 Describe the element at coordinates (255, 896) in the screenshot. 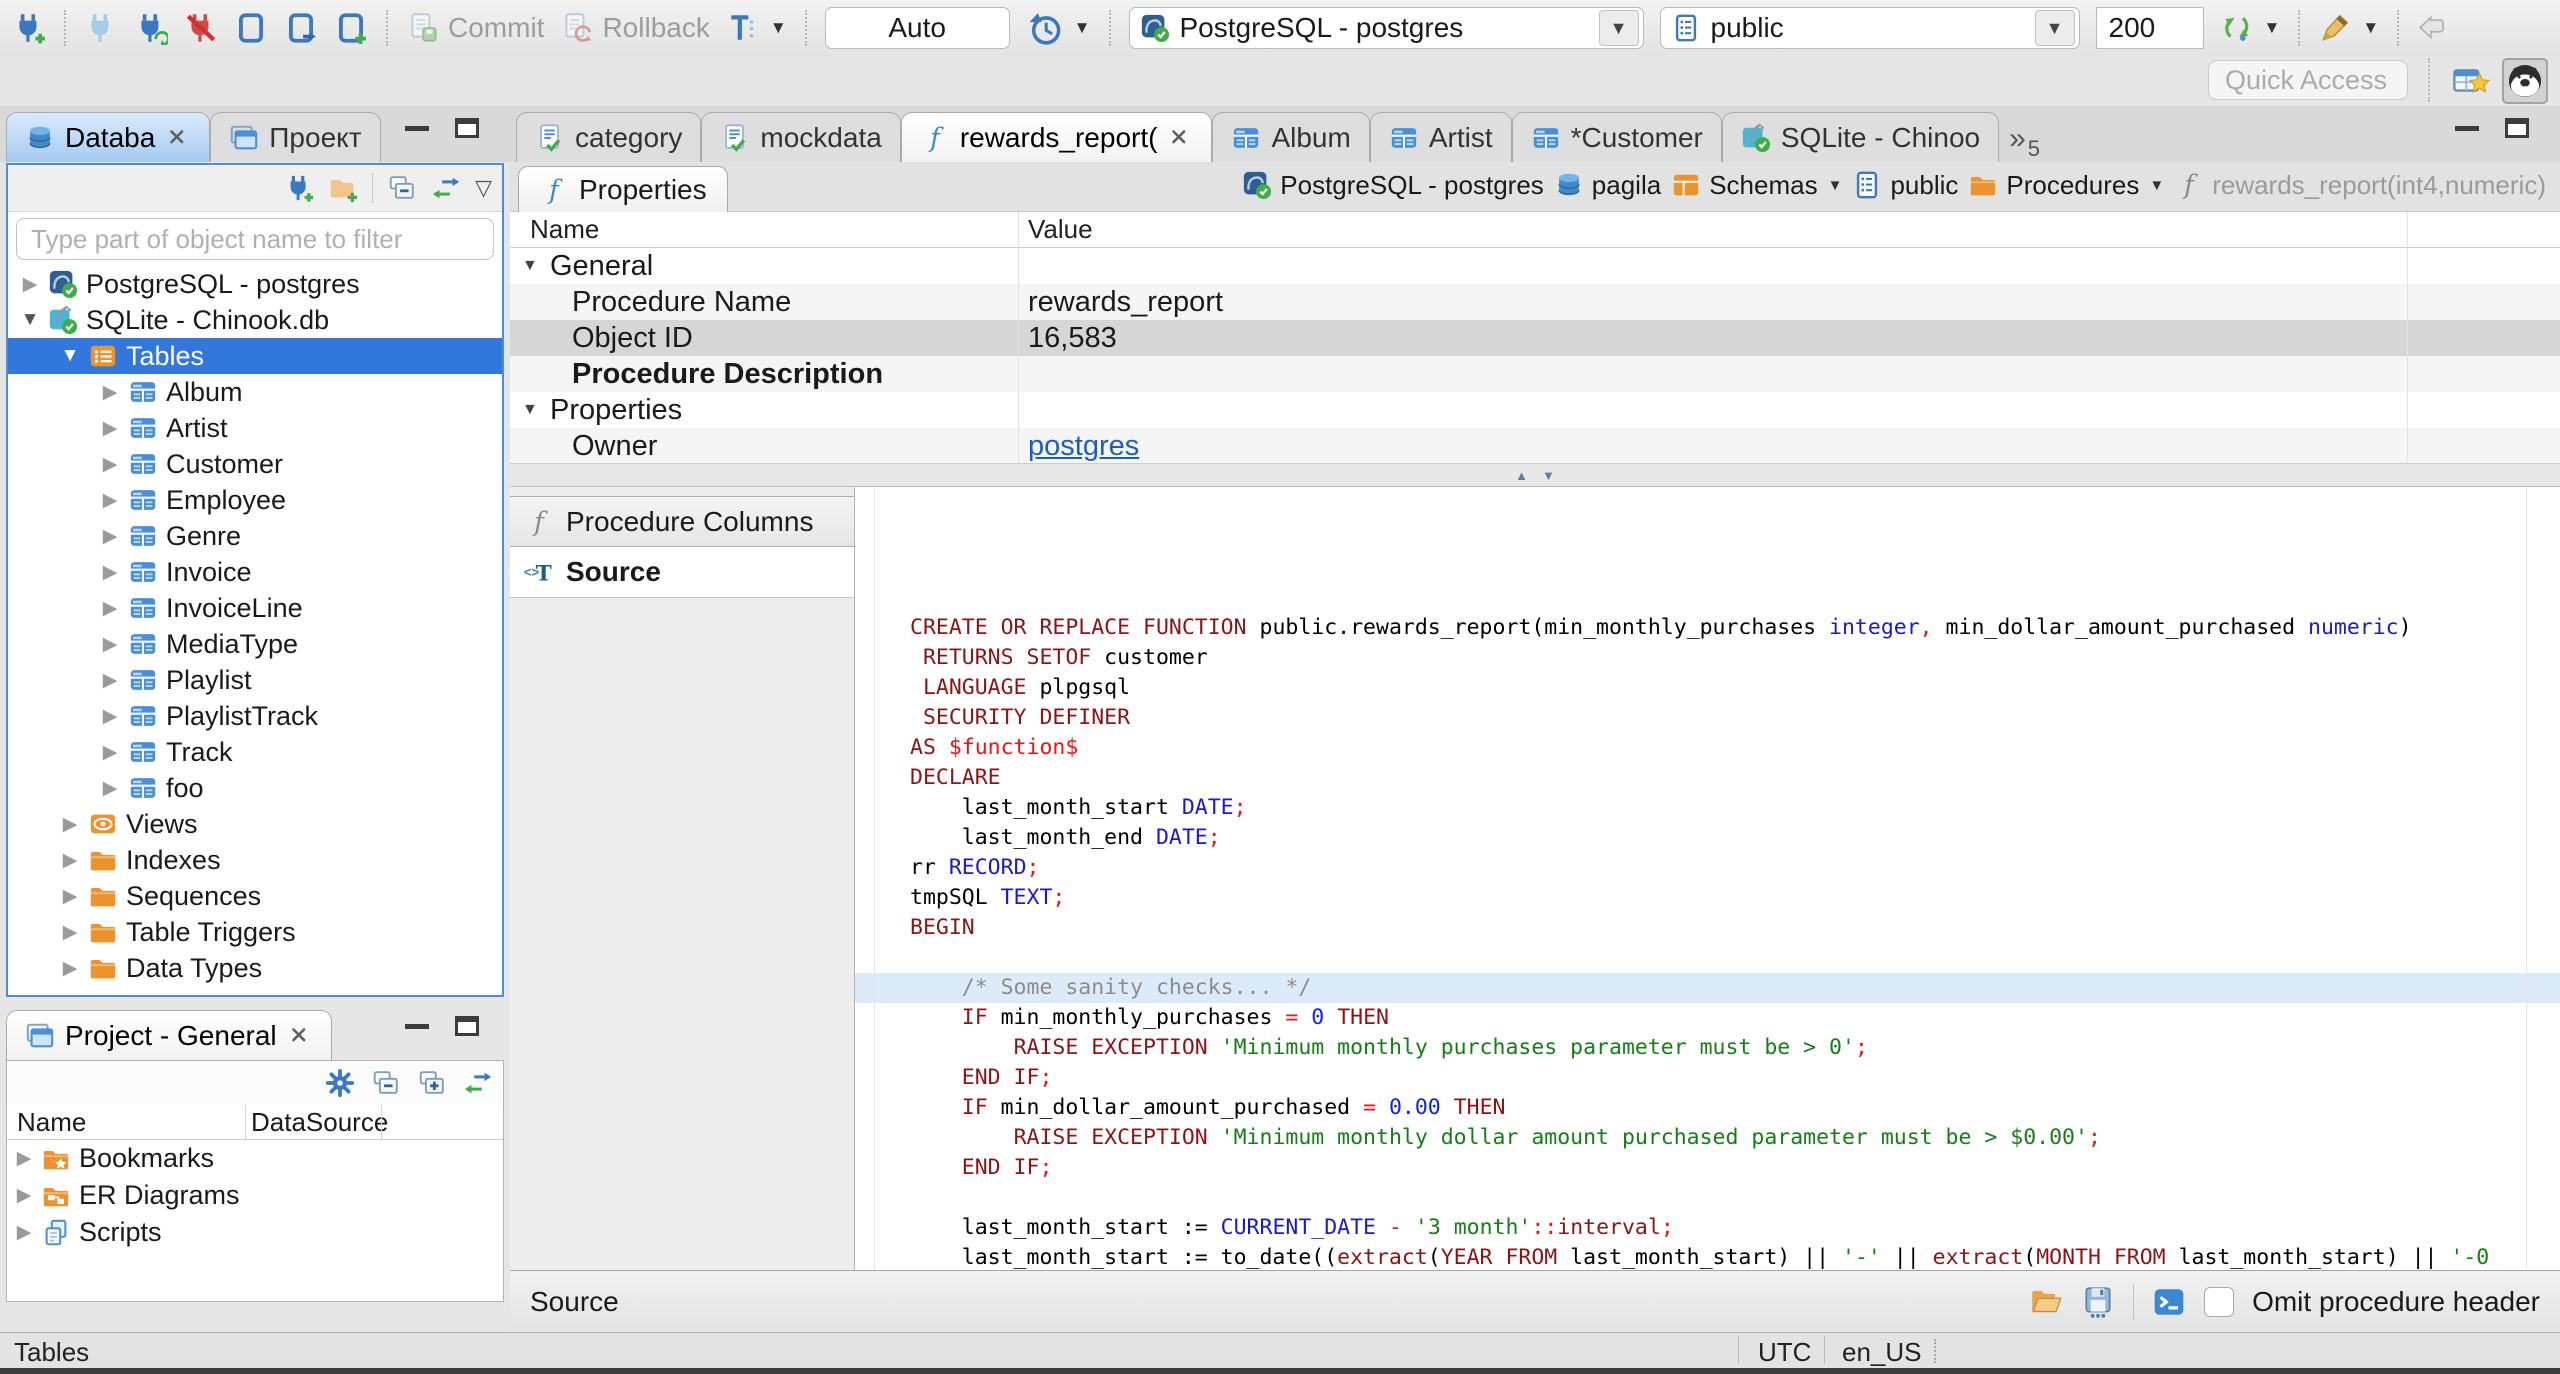

I see `tree-item-sequences: ▶ Sequences` at that location.